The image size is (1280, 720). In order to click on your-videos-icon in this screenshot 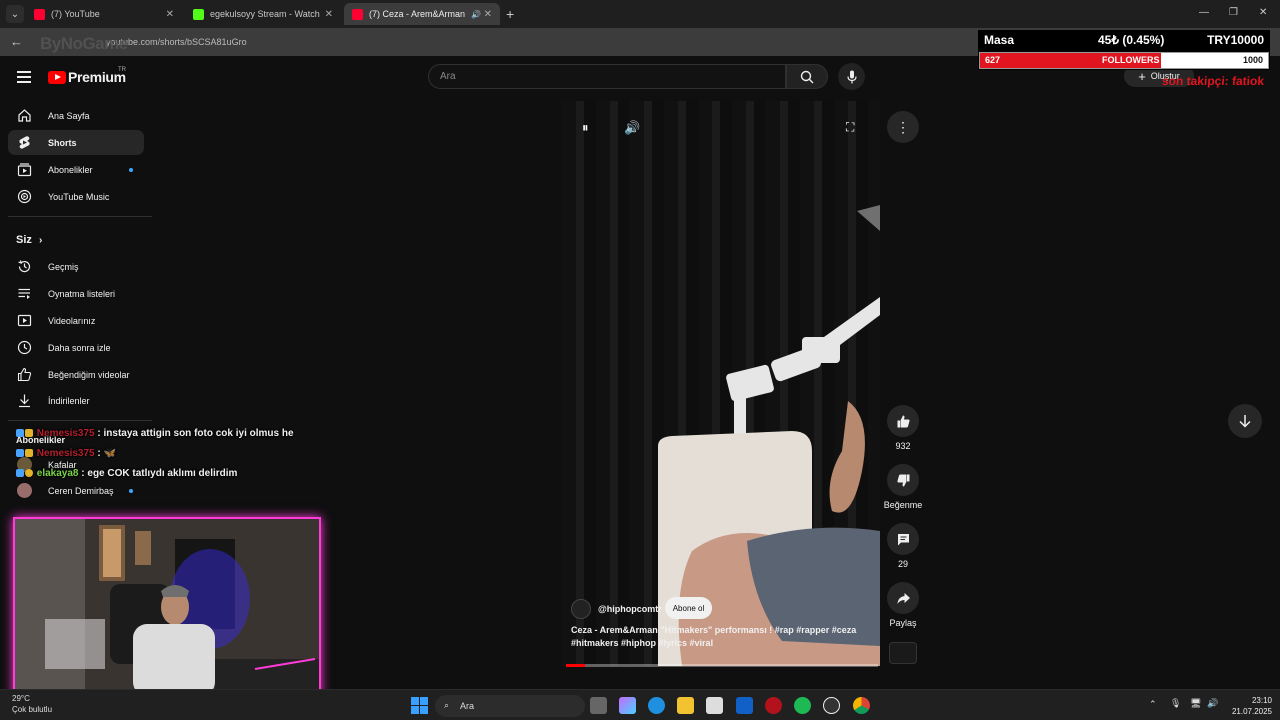, I will do `click(24, 320)`.